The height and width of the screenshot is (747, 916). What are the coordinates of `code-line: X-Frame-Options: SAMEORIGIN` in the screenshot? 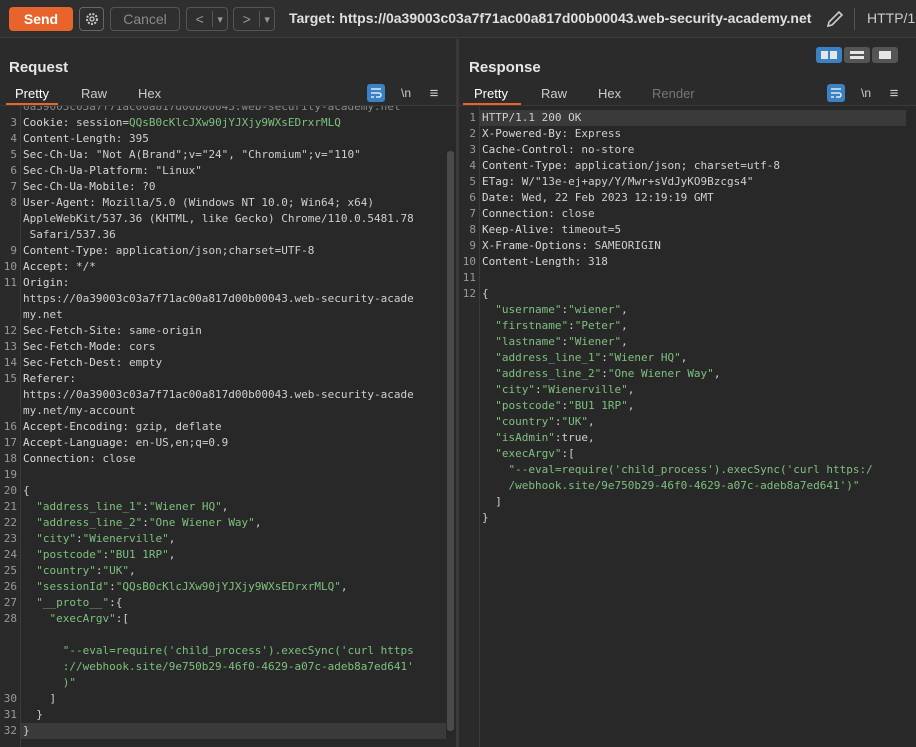 It's located at (571, 246).